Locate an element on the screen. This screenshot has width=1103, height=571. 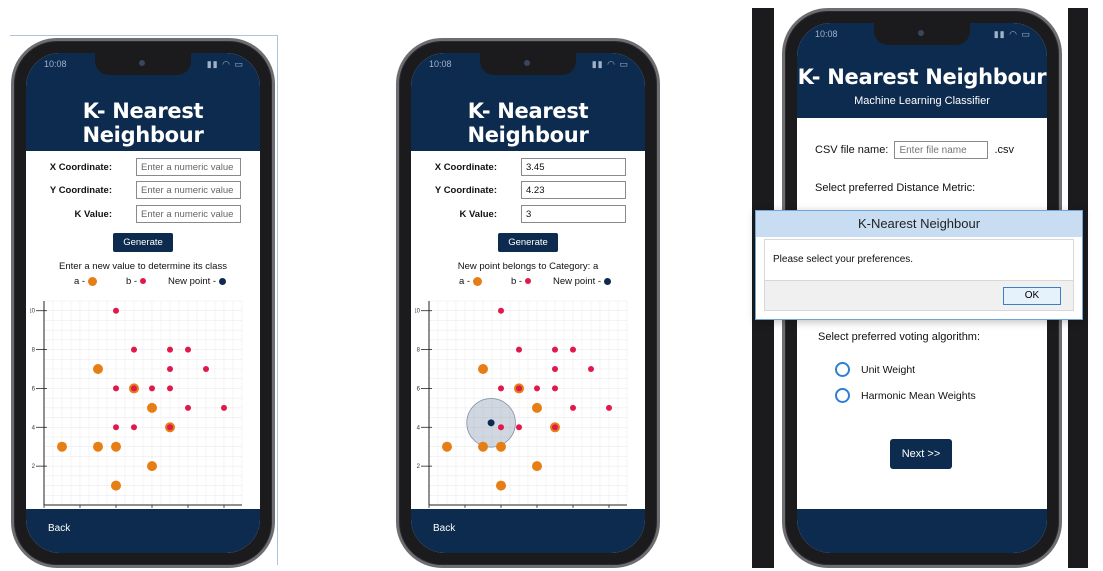
scatter-plot-2: 0246810246810 is located at coordinates (521, 409).